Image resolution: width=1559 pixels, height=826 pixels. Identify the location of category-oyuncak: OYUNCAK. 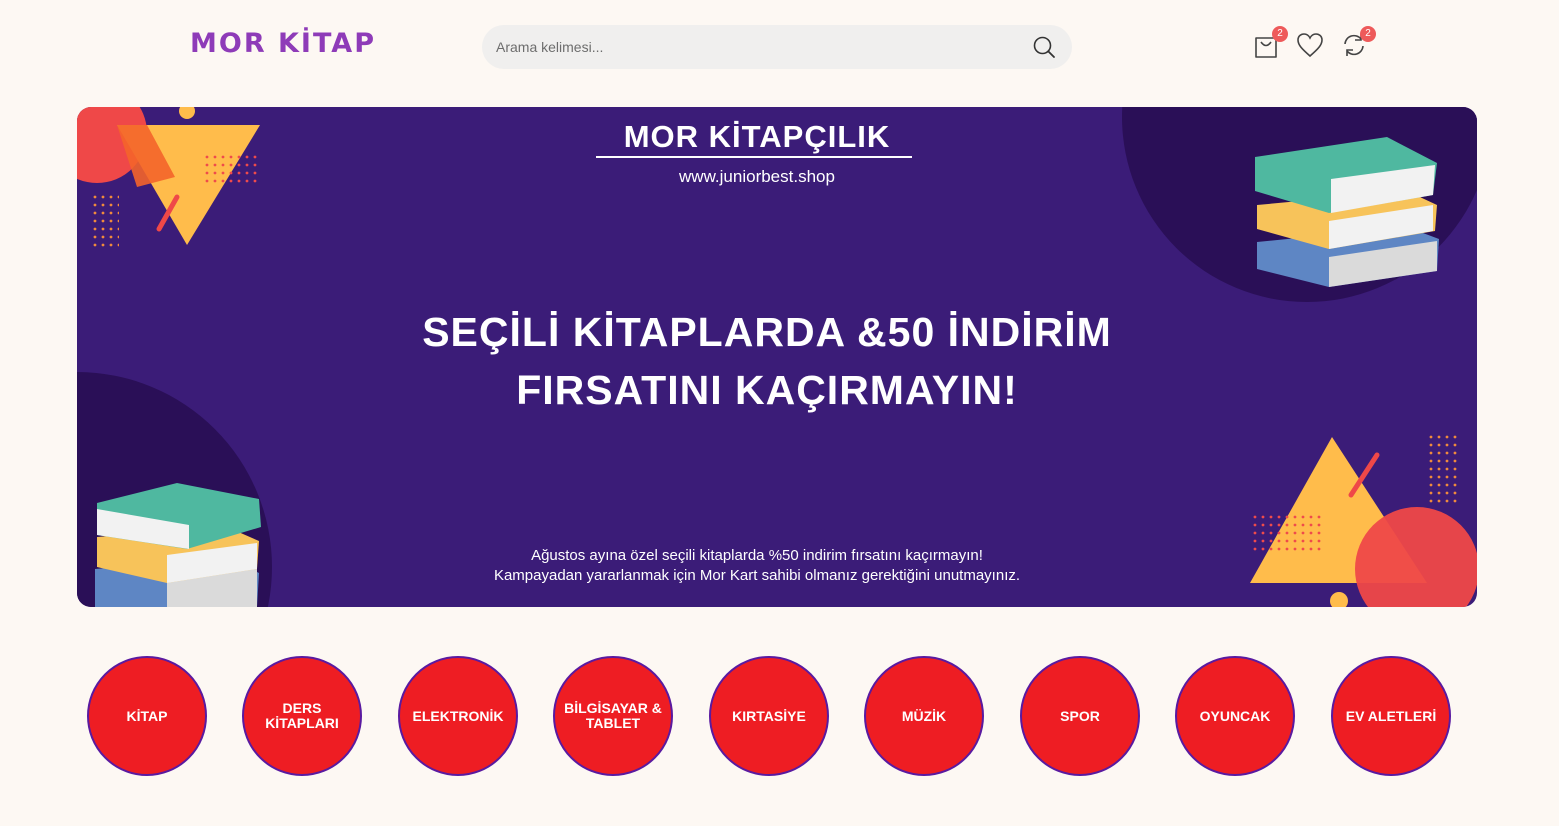
(1235, 716).